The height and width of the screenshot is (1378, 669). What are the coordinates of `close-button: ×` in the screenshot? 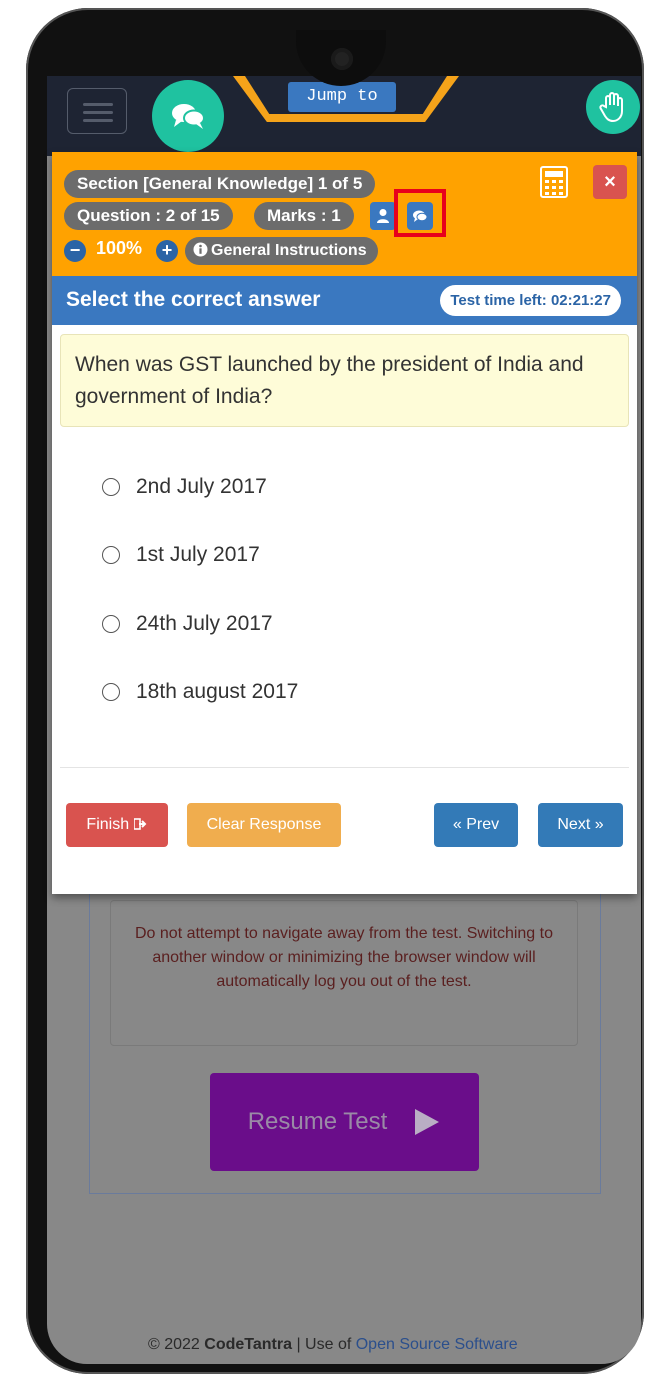 It's located at (610, 182).